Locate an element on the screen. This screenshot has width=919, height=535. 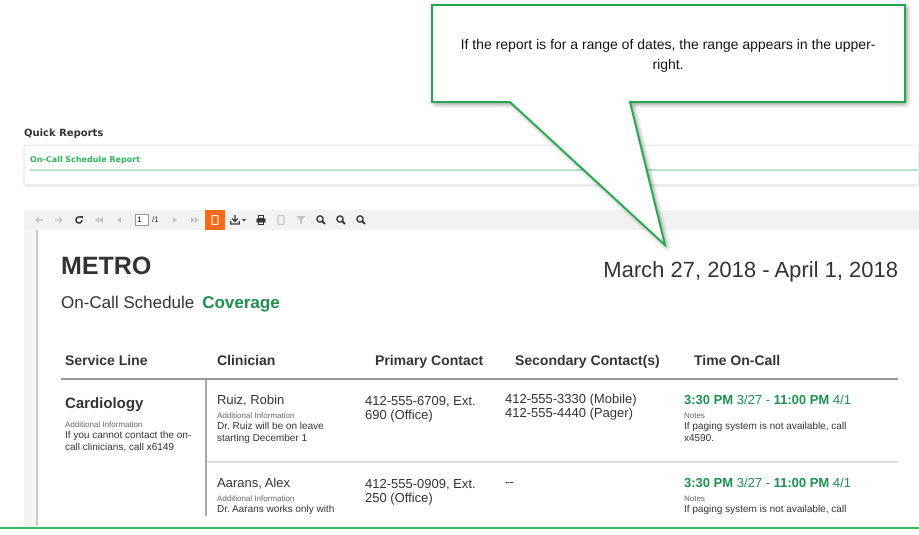
primary-contact: 412-555-6709, Ext. 690 (Office) is located at coordinates (421, 408).